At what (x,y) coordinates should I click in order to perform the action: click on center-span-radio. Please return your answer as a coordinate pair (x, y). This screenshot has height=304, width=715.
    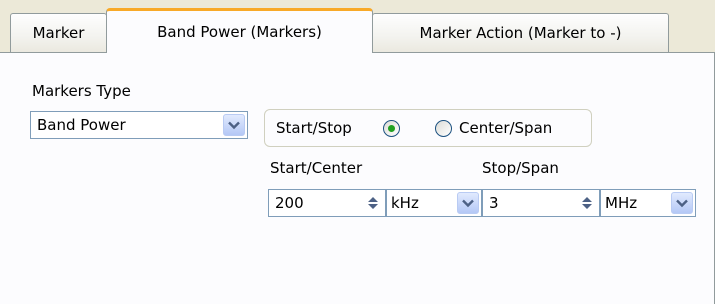
    Looking at the image, I should click on (443, 128).